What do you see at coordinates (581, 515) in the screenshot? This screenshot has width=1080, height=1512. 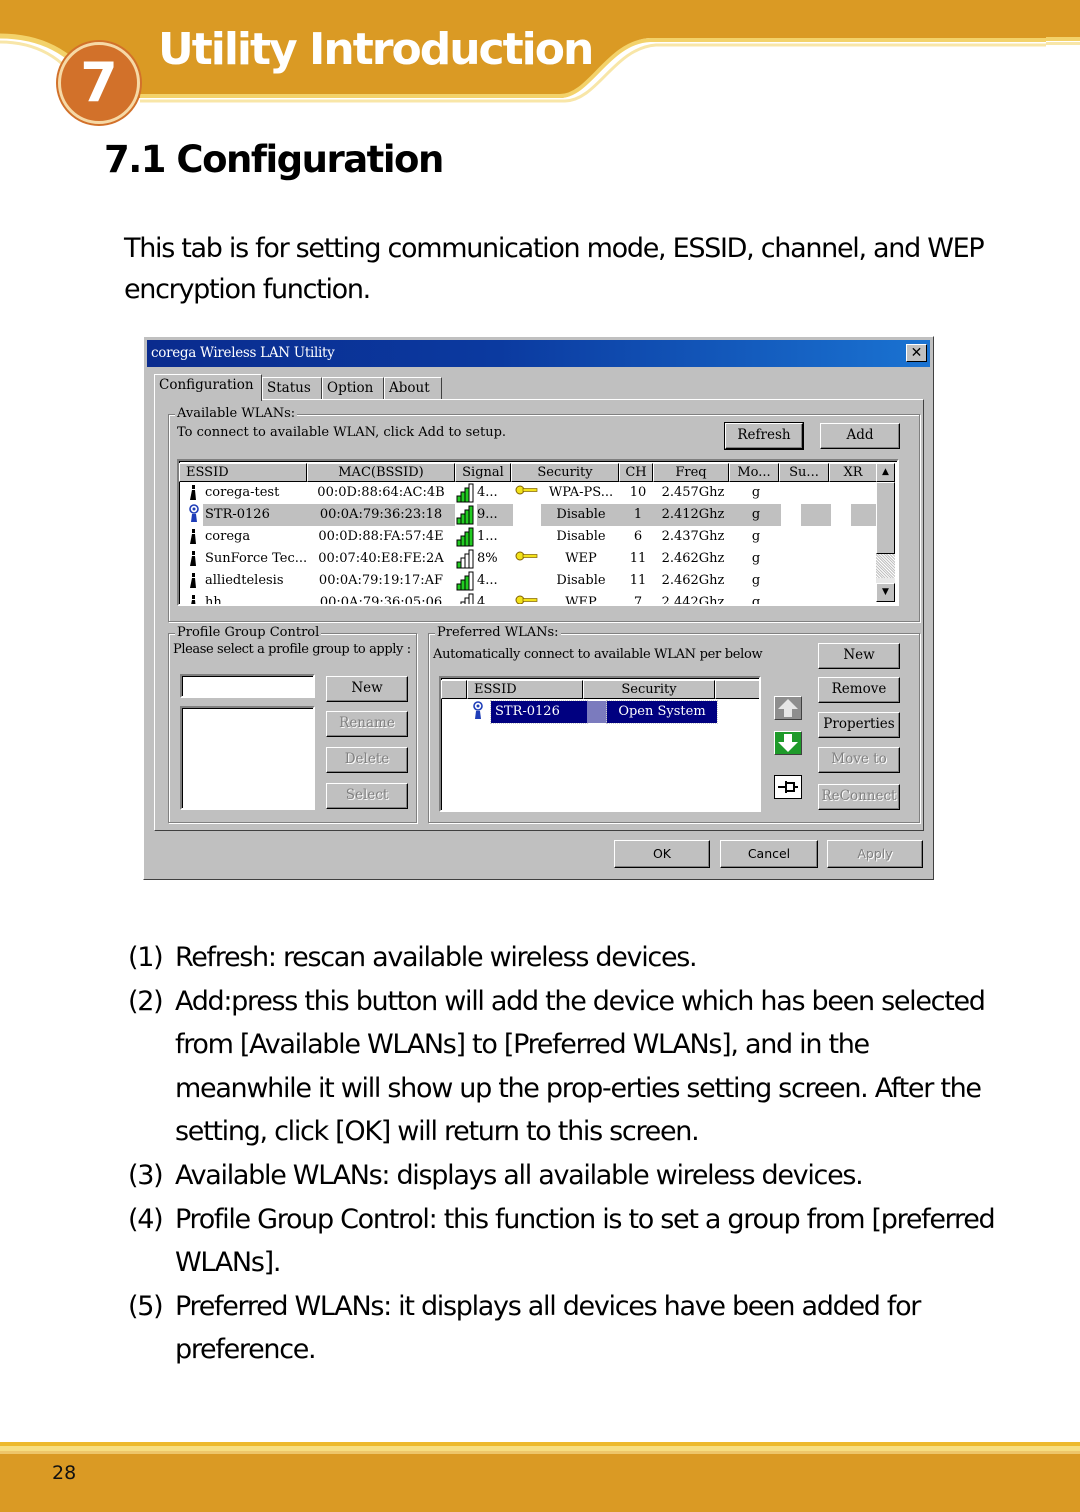 I see `security-cell: Disable` at bounding box center [581, 515].